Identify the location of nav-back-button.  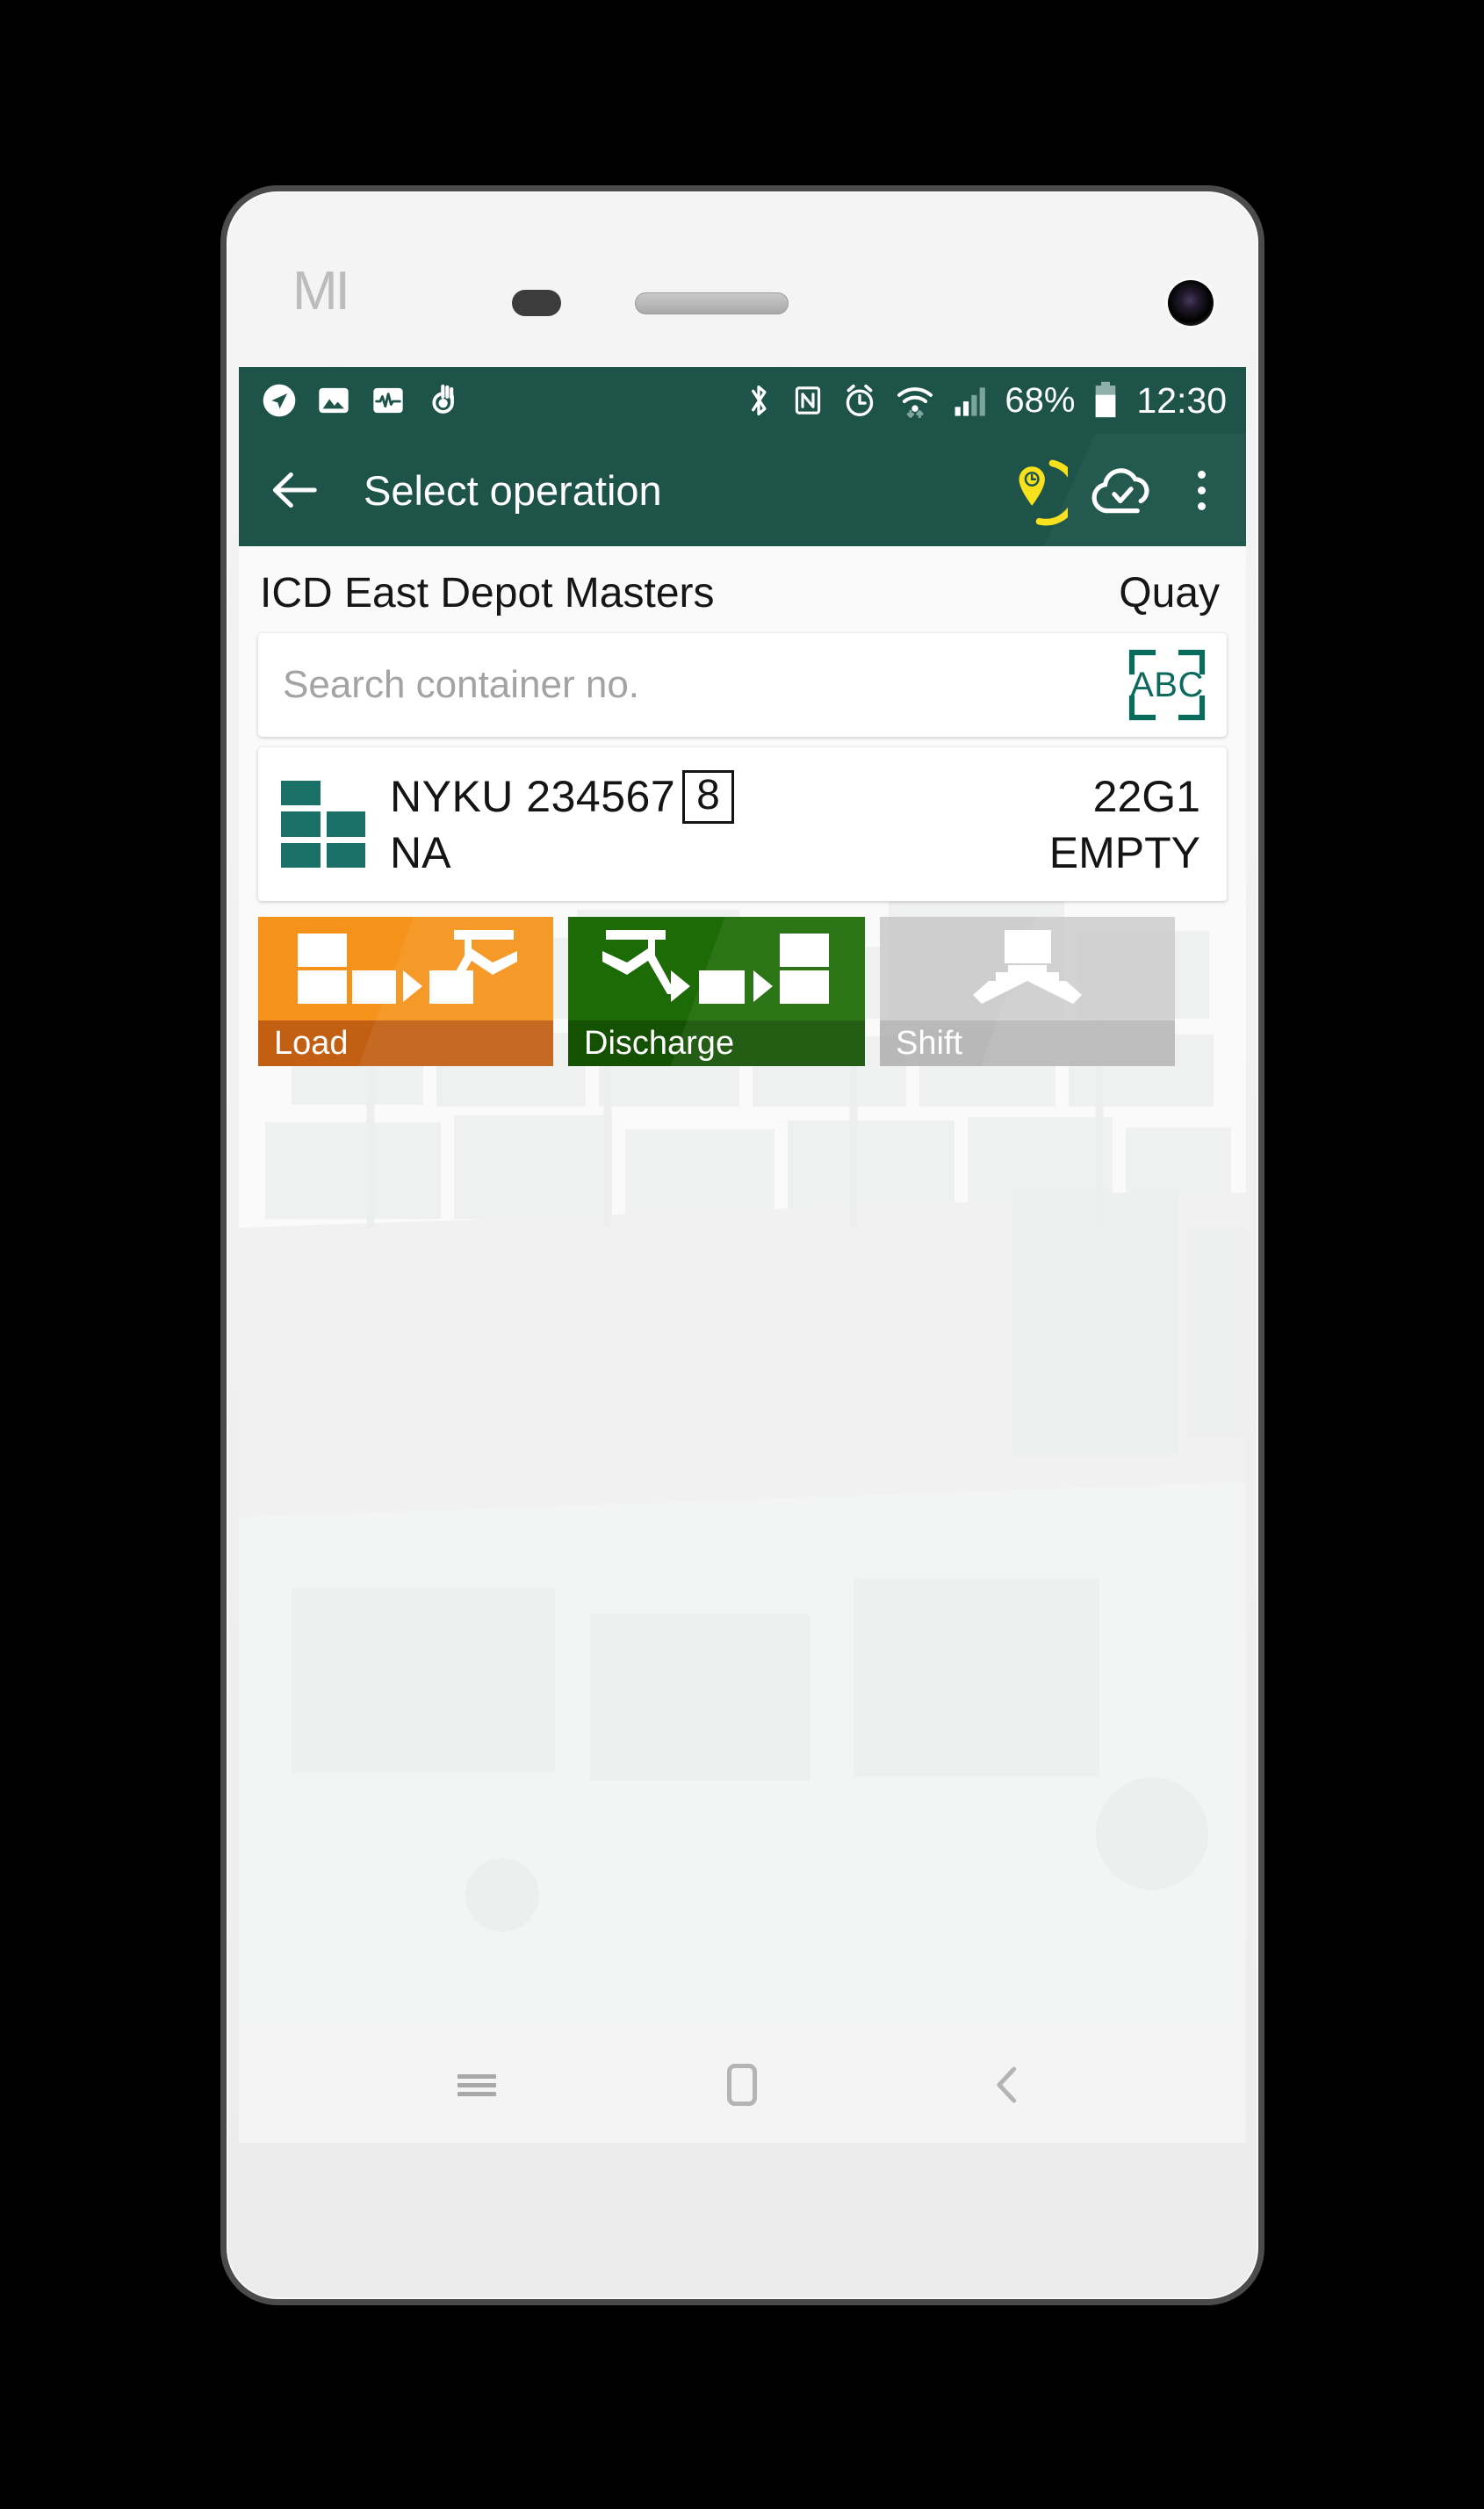
(1008, 2085).